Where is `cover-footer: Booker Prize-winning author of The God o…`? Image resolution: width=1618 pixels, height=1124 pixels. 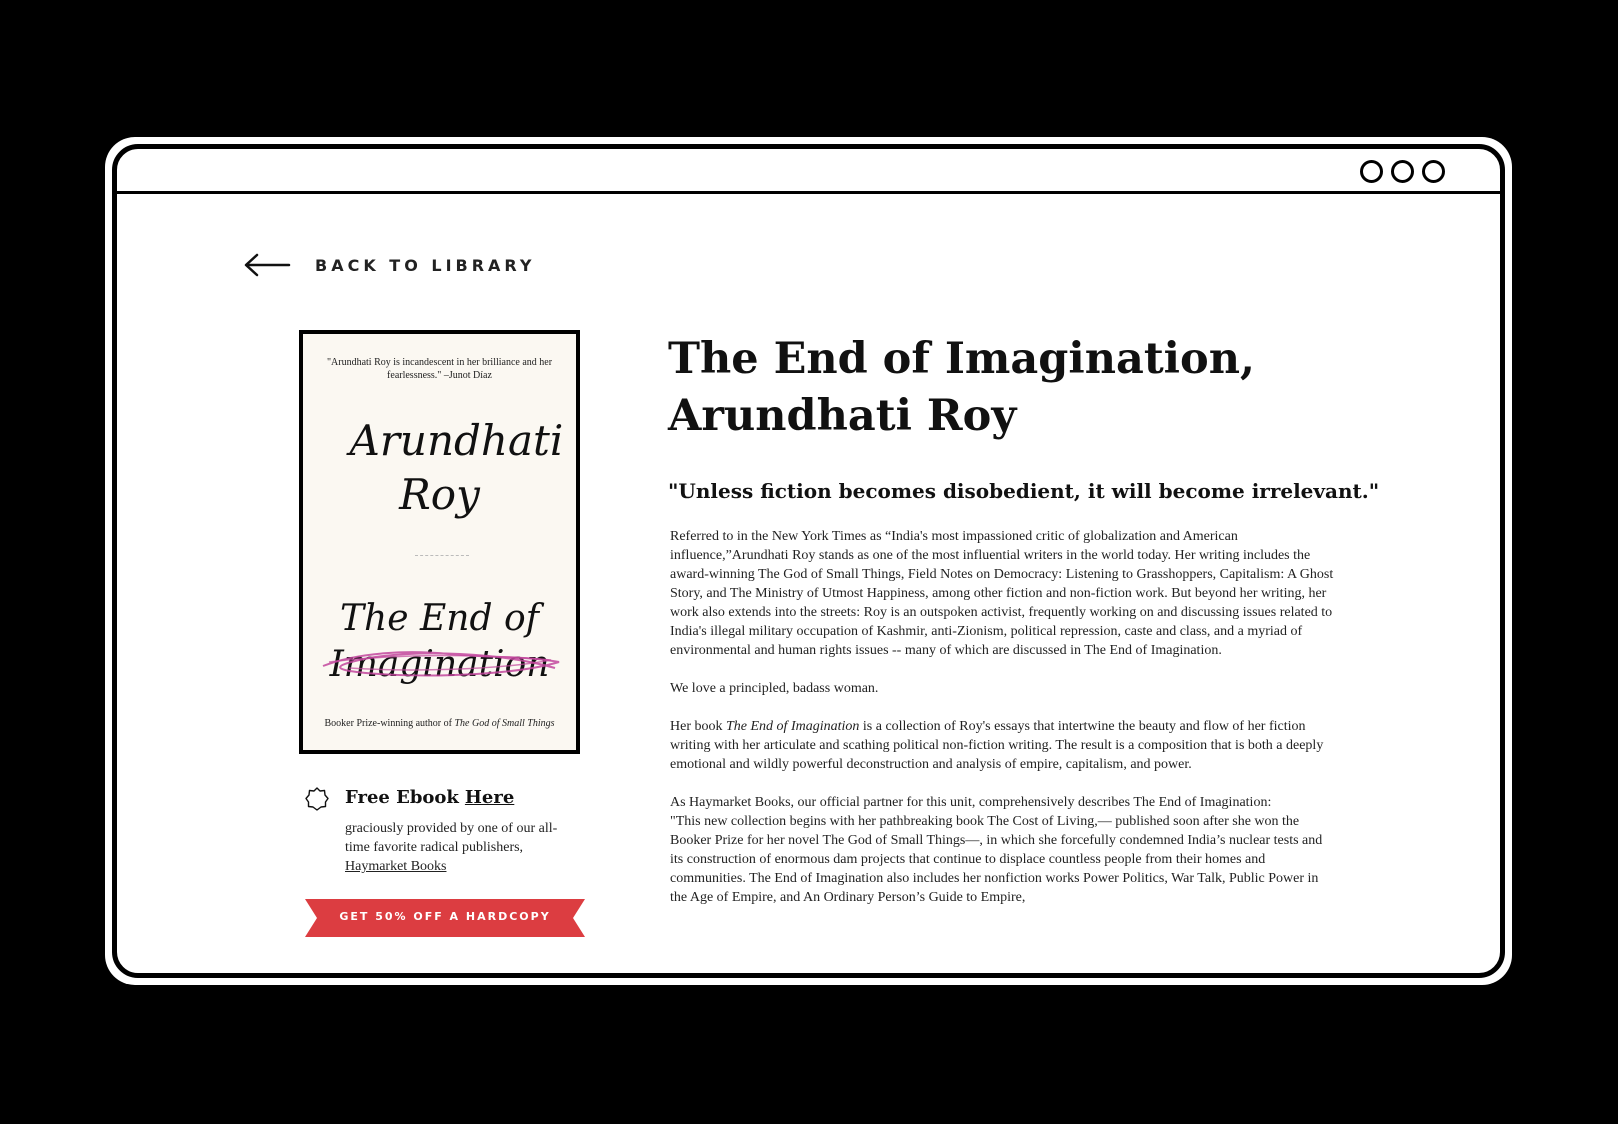
cover-footer: Booker Prize-winning author of The God o… is located at coordinates (439, 723).